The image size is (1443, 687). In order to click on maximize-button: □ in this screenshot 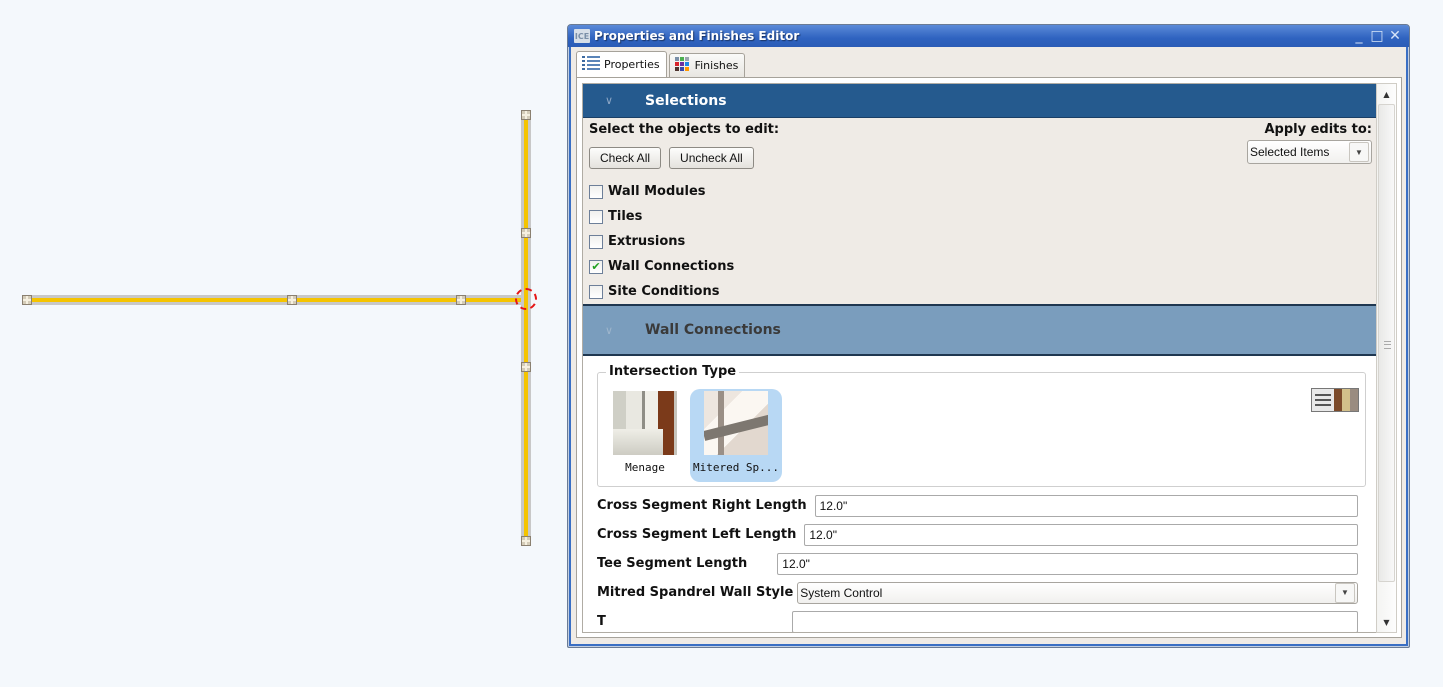, I will do `click(1377, 36)`.